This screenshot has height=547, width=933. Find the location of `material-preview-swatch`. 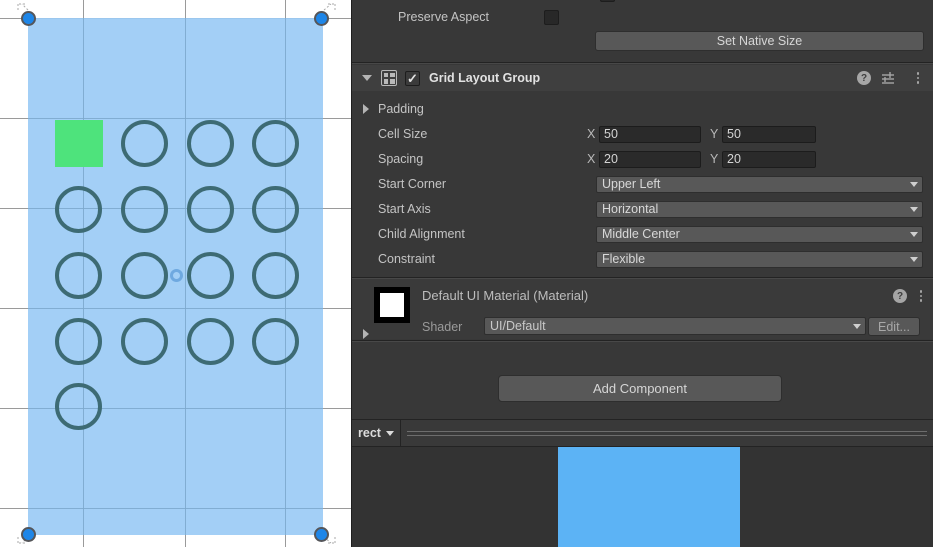

material-preview-swatch is located at coordinates (392, 305).